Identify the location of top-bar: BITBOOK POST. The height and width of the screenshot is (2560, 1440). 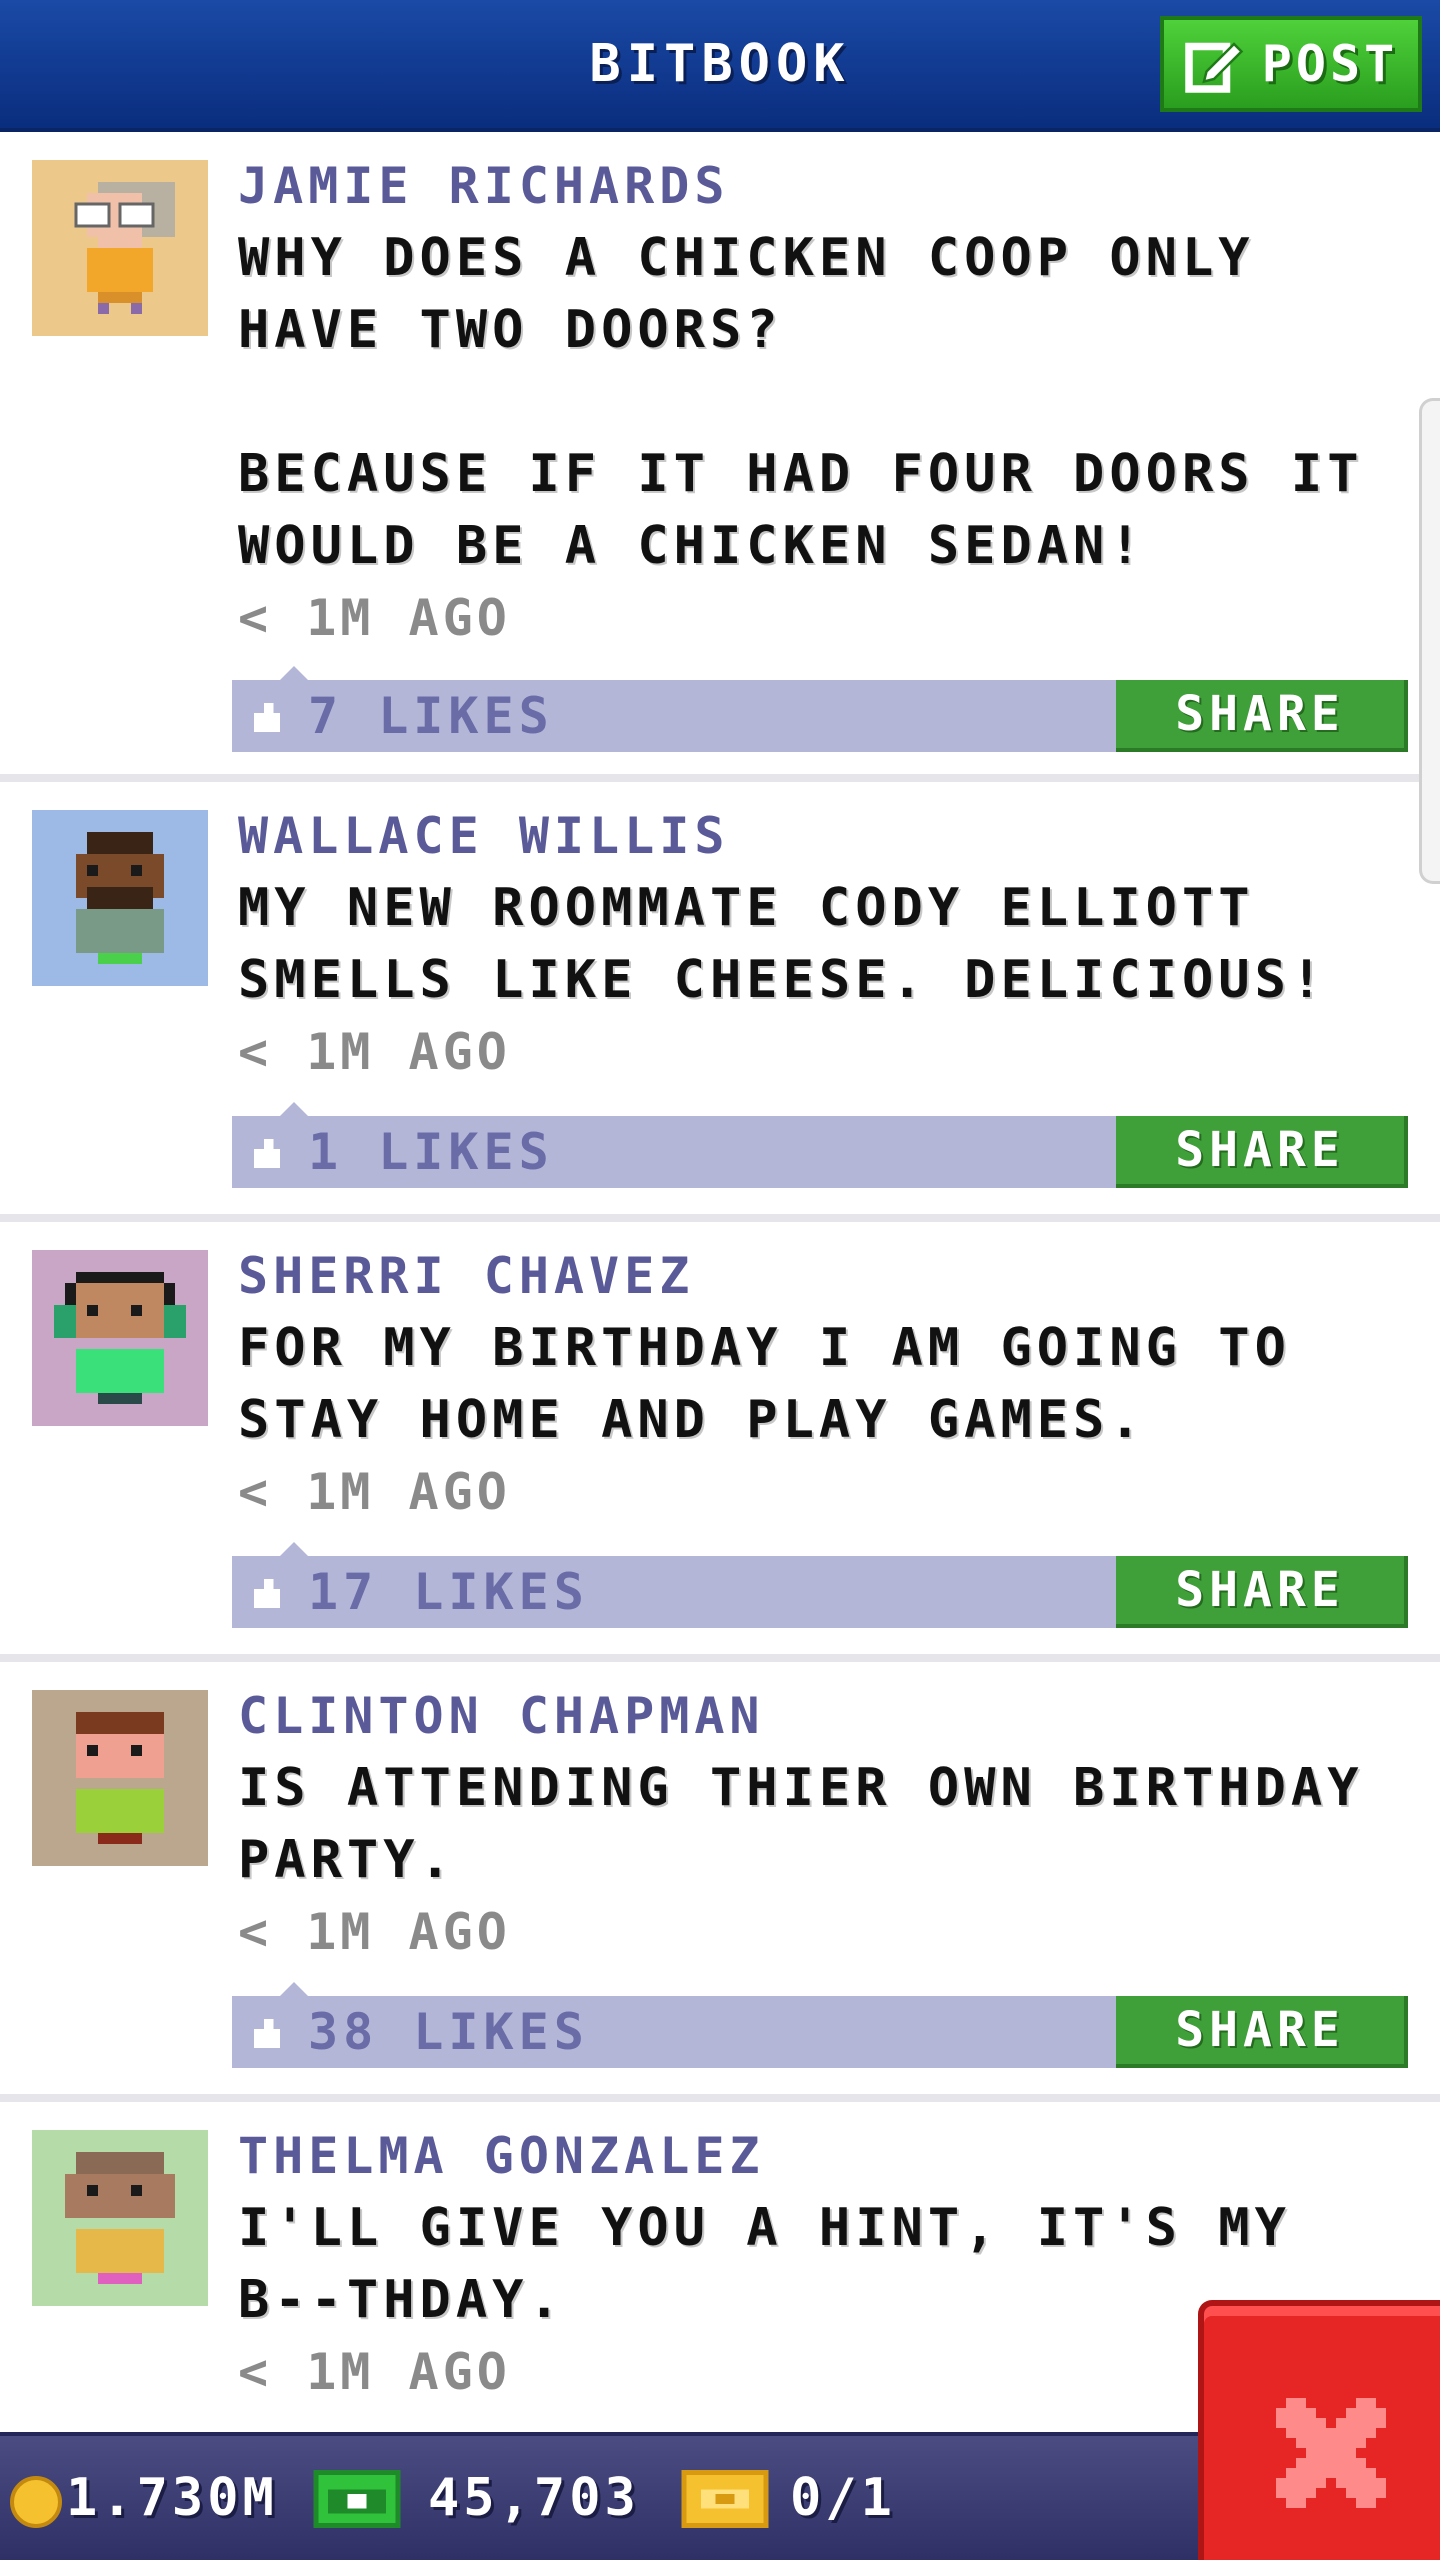
(720, 66).